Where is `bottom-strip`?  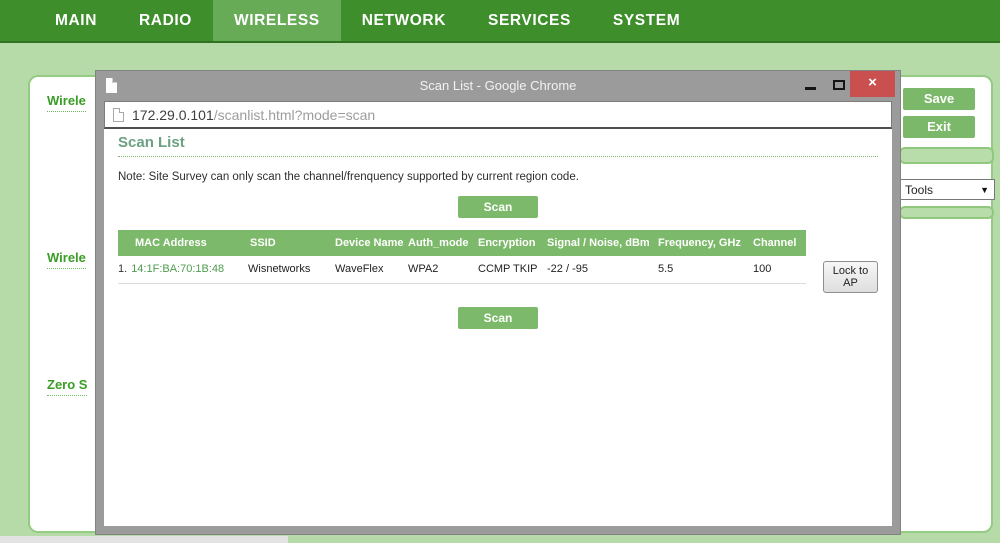 bottom-strip is located at coordinates (144, 539).